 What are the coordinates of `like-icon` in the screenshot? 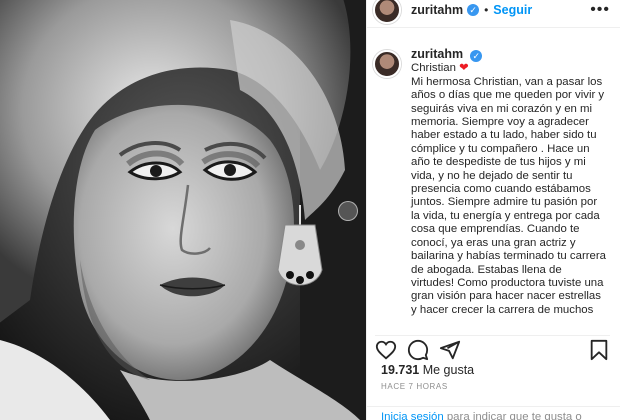 It's located at (386, 350).